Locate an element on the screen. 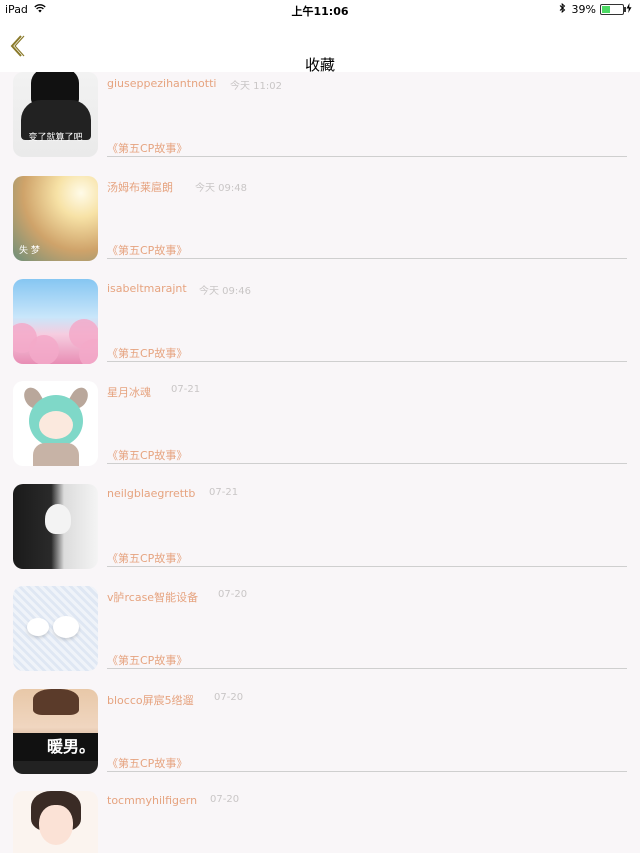 The image size is (640, 853). avatar-caption: 暖男。 is located at coordinates (71, 746).